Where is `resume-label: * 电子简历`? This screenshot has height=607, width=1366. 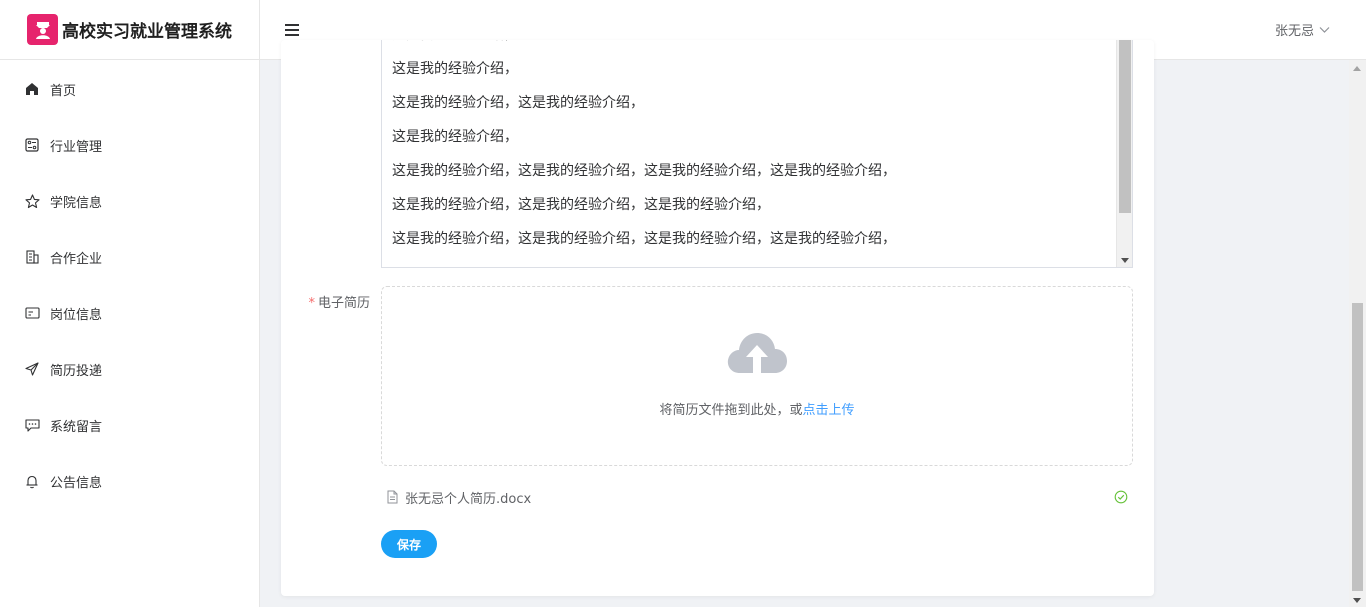 resume-label: * 电子简历 is located at coordinates (339, 303).